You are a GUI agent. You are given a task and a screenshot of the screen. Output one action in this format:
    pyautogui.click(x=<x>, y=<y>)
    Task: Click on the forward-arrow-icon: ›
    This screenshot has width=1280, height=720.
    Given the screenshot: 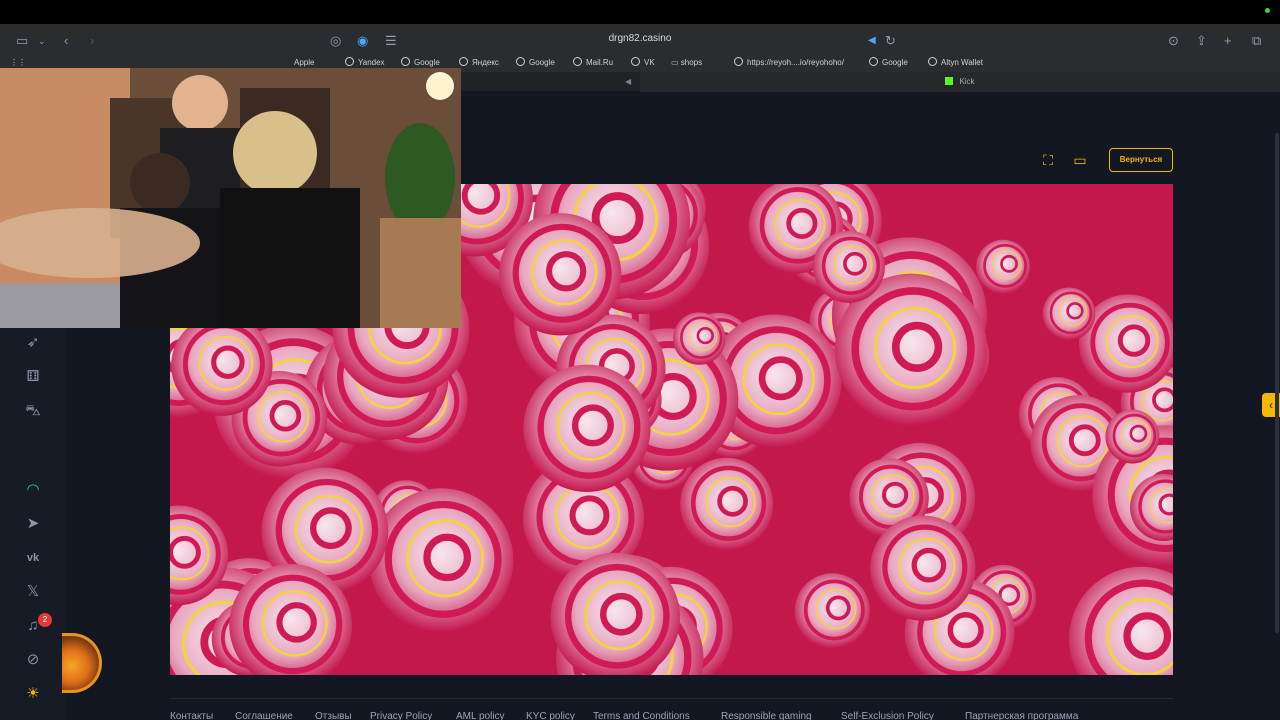 What is the action you would take?
    pyautogui.click(x=92, y=41)
    